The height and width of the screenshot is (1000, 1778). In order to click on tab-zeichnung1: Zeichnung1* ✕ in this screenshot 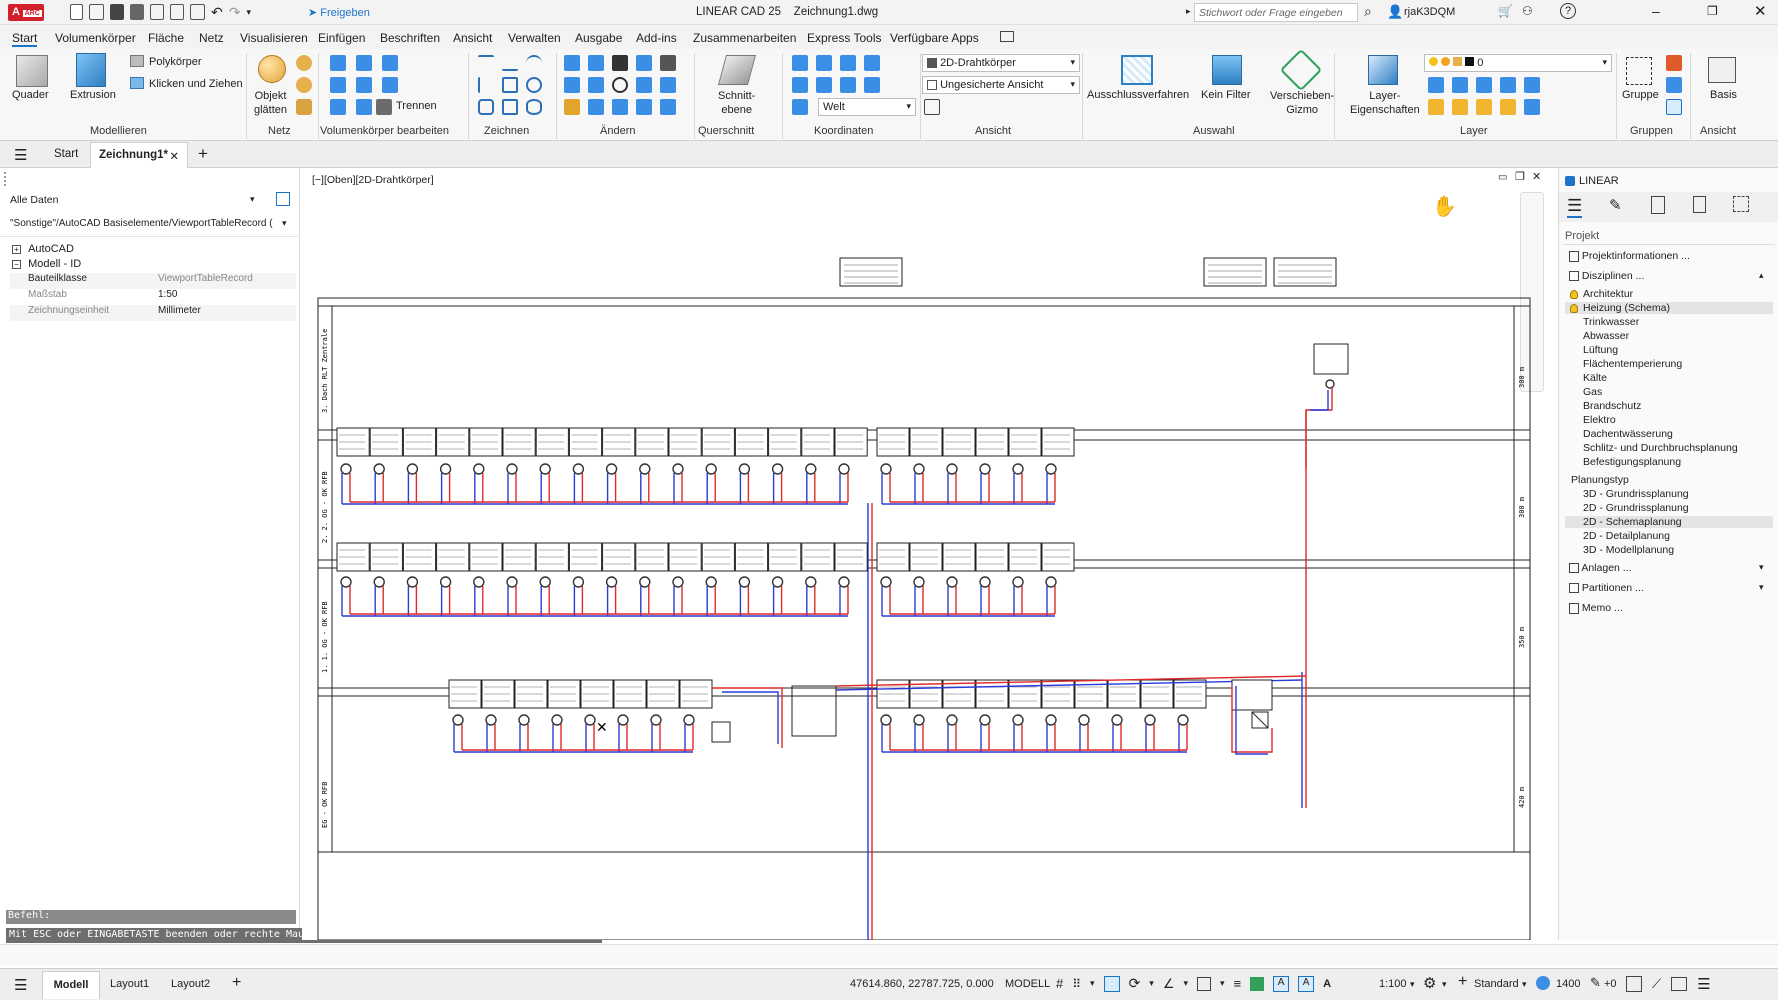, I will do `click(139, 155)`.